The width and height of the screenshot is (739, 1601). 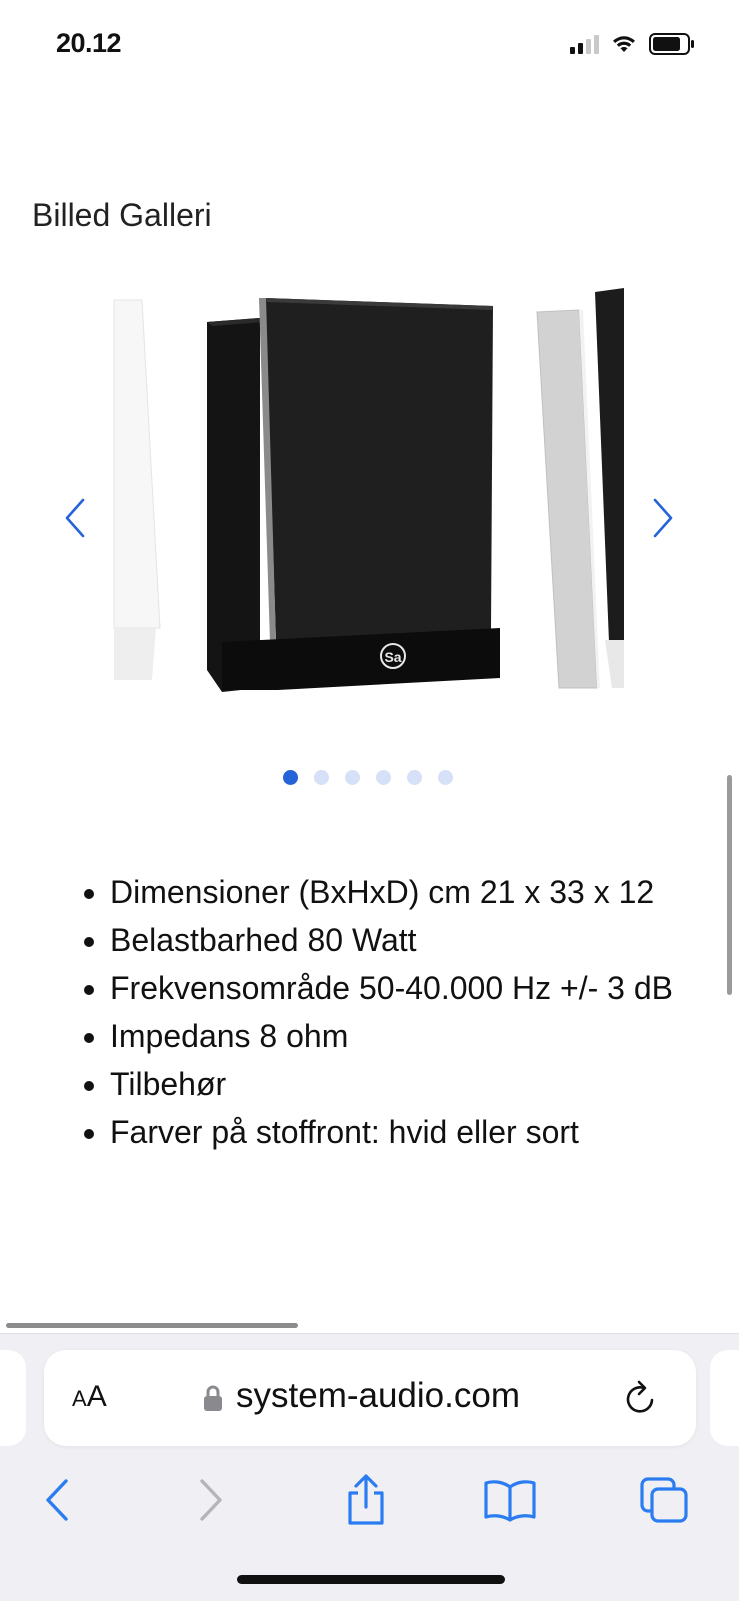 What do you see at coordinates (368, 777) in the screenshot?
I see `carousel-pagination` at bounding box center [368, 777].